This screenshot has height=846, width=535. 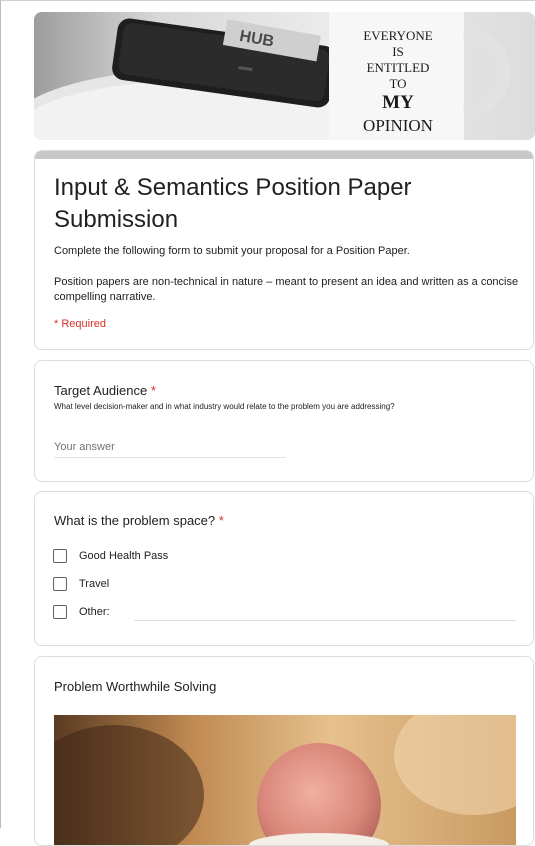 I want to click on mug-line-2: IS, so click(x=398, y=51).